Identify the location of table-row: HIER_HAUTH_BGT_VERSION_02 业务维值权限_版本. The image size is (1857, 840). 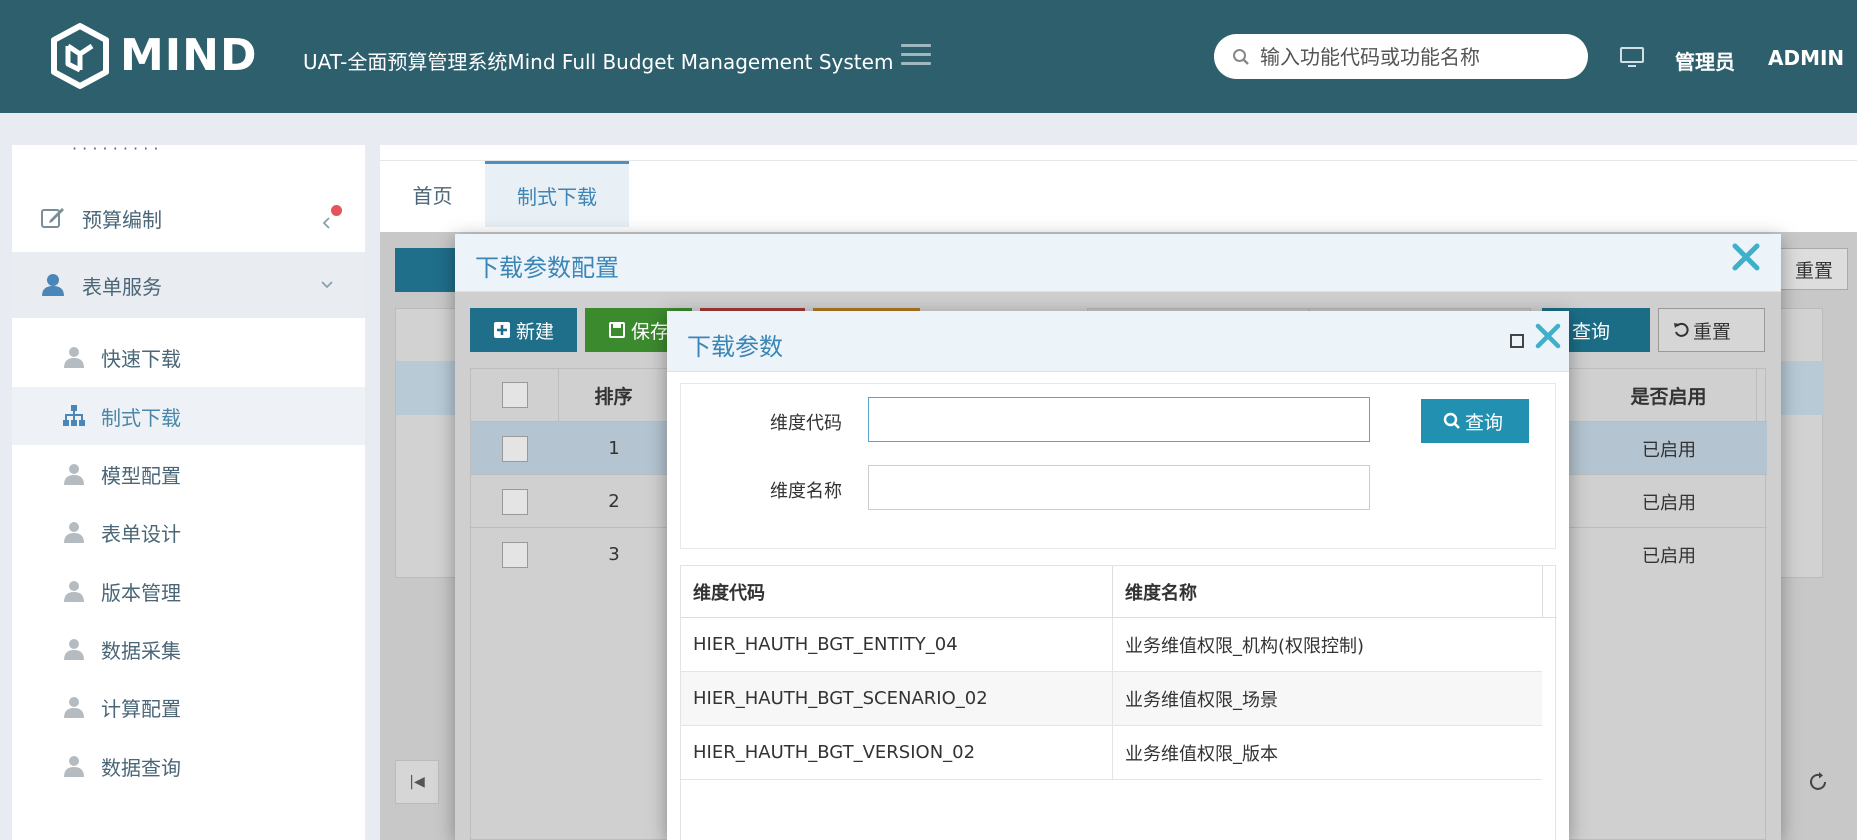
(1111, 753).